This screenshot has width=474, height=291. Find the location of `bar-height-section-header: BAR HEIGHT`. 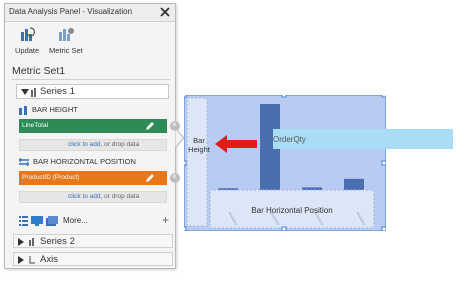

bar-height-section-header: BAR HEIGHT is located at coordinates (48, 110).